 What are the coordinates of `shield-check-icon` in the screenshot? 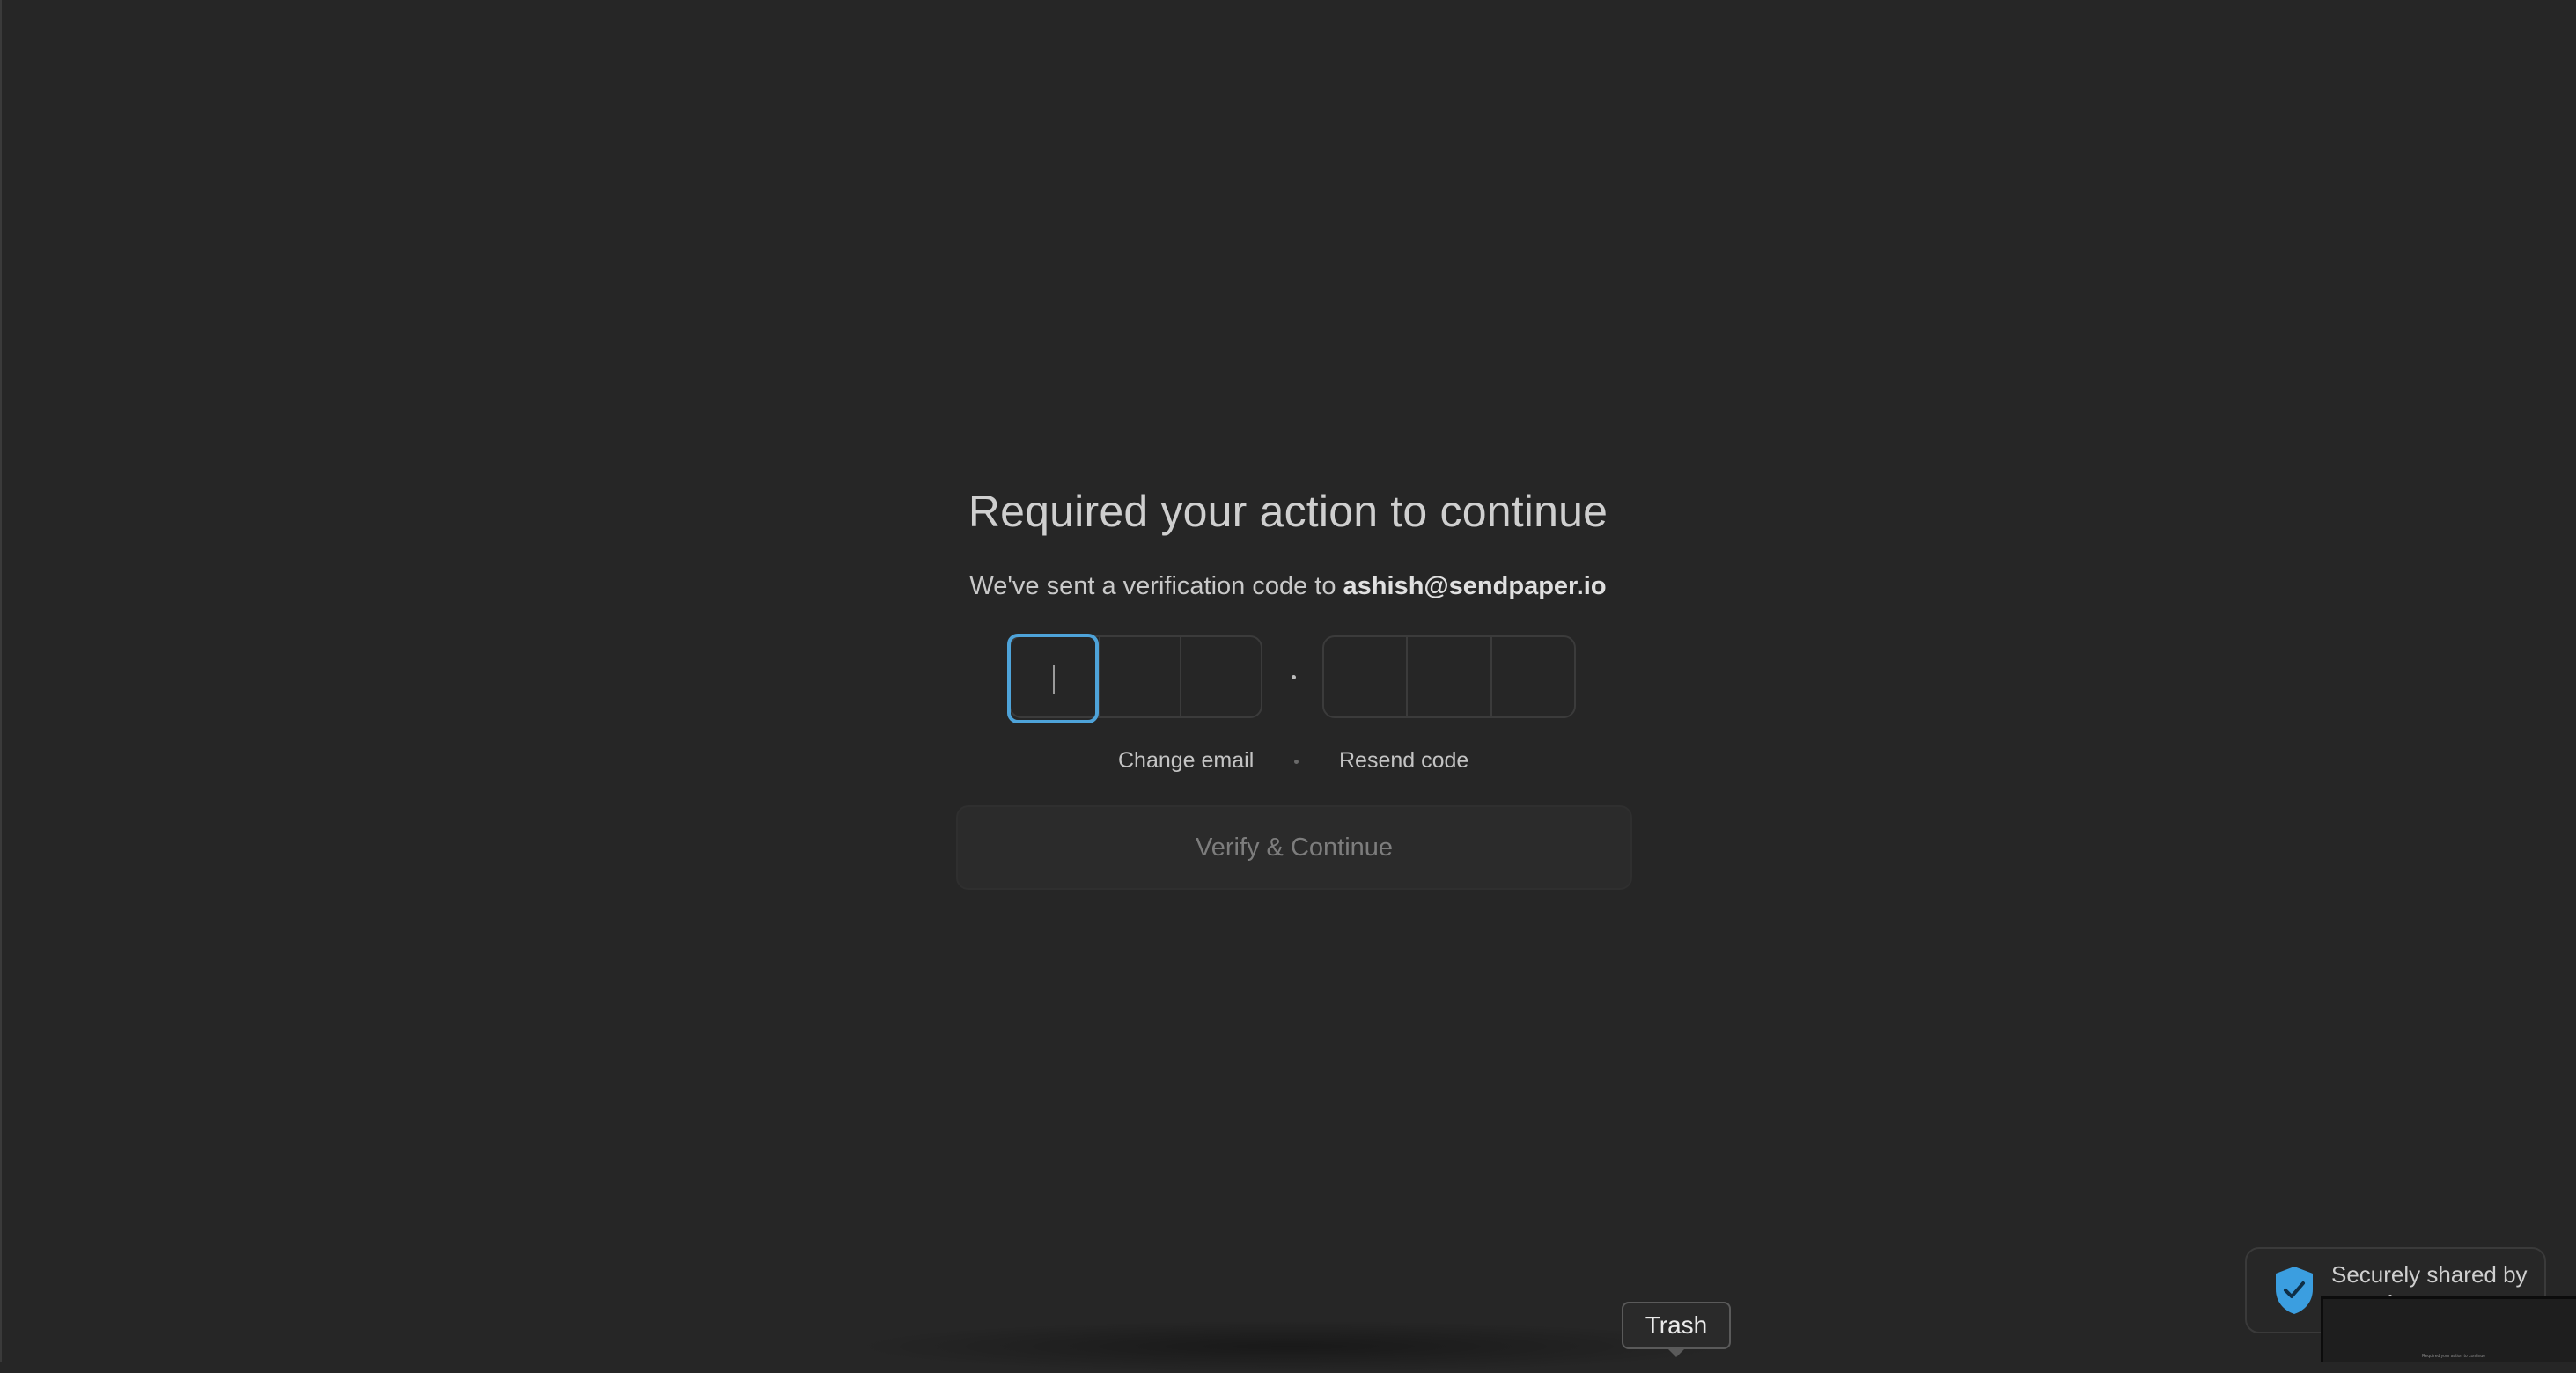 It's located at (2295, 1290).